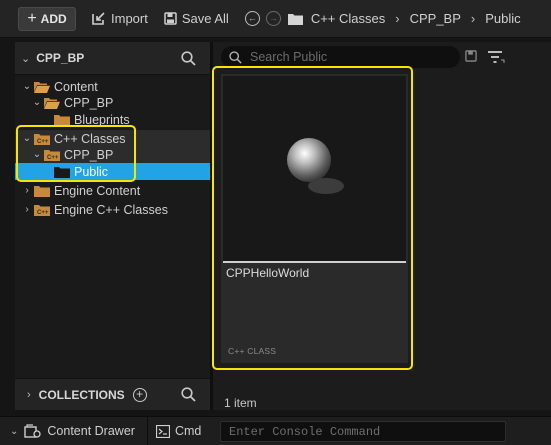 The image size is (551, 445). Describe the element at coordinates (240, 403) in the screenshot. I see `item-count: 1 item` at that location.